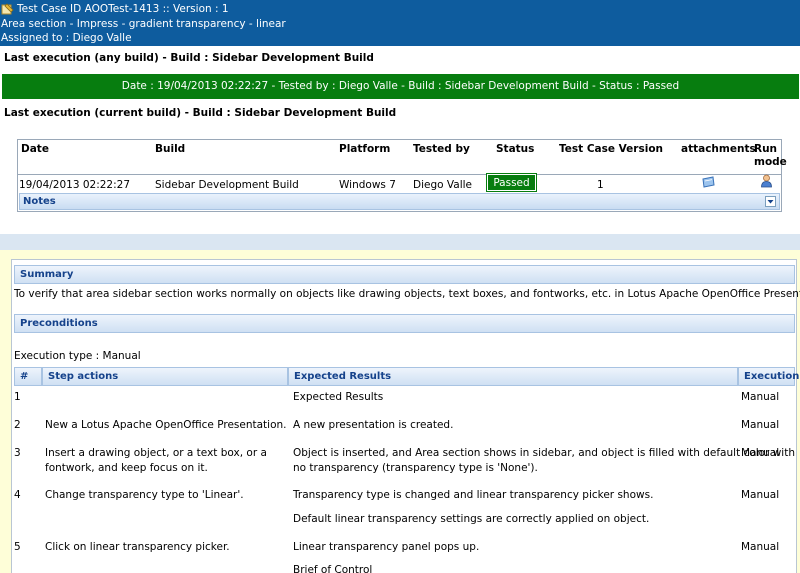 Image resolution: width=800 pixels, height=573 pixels. Describe the element at coordinates (373, 425) in the screenshot. I see `step-expected: A new presentation is created.` at that location.